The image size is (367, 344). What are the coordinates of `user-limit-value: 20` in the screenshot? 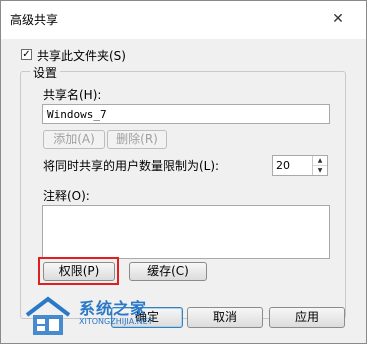 It's located at (283, 165).